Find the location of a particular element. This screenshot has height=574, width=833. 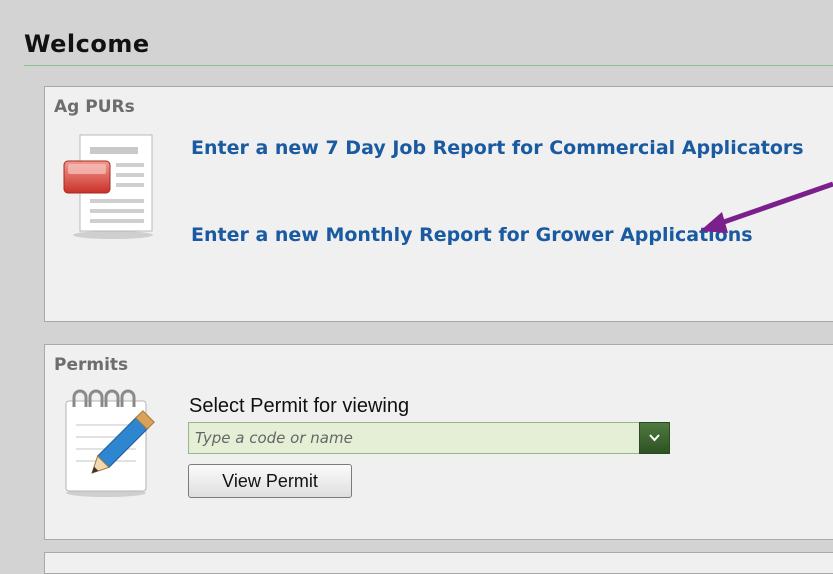

next-panel is located at coordinates (438, 563).